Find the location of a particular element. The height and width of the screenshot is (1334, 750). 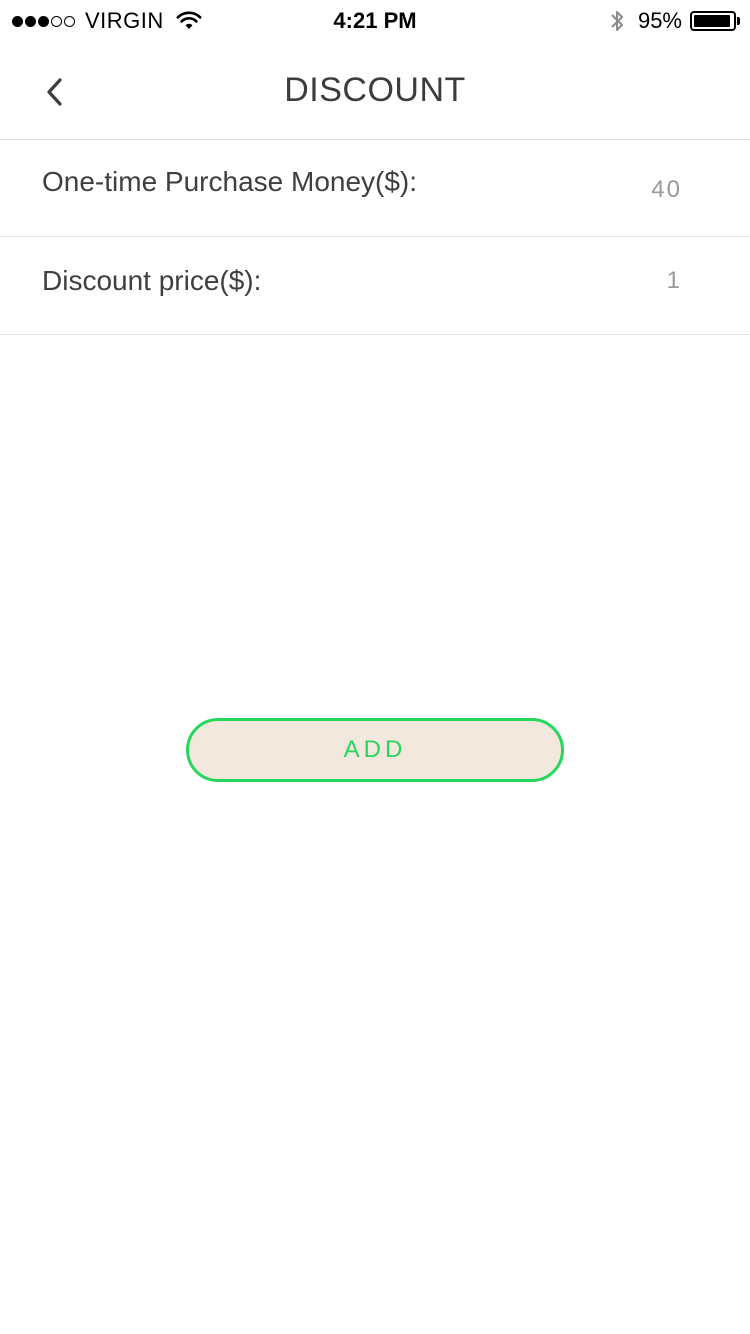

add-button: ADD is located at coordinates (375, 750).